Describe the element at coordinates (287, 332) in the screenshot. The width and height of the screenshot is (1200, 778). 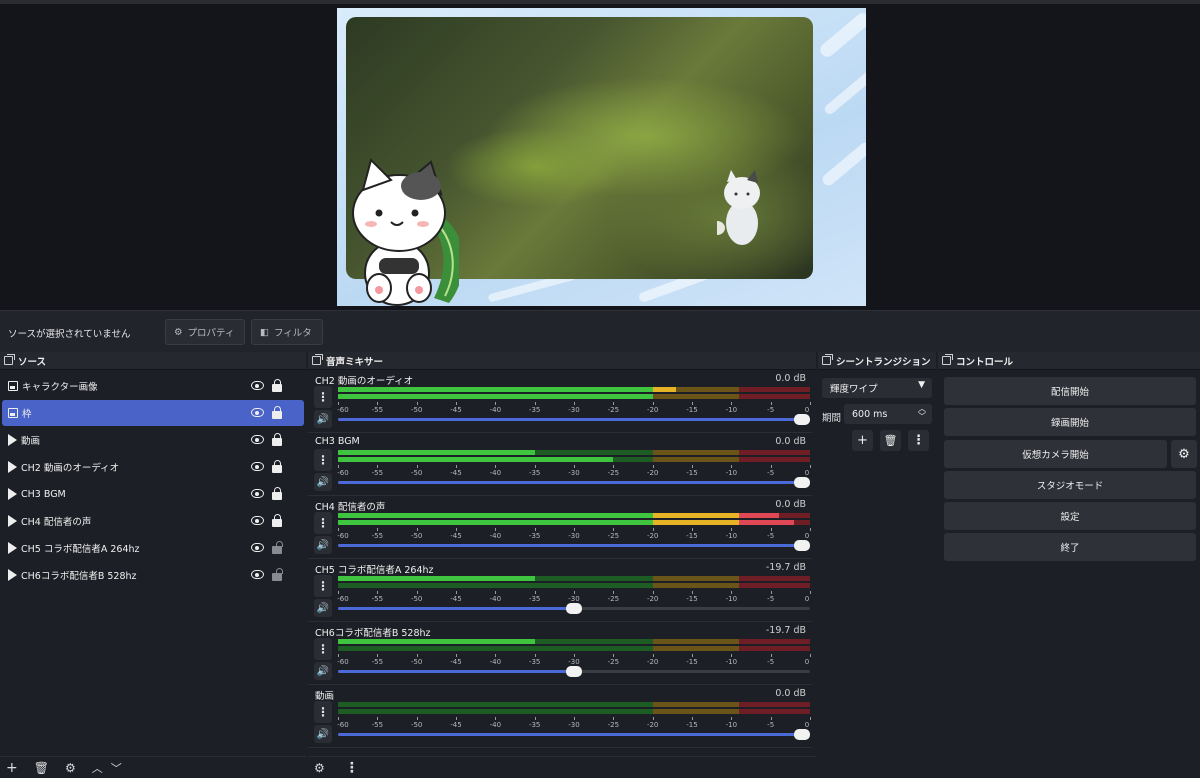
I see `filters-button: ◧ フィルタ` at that location.